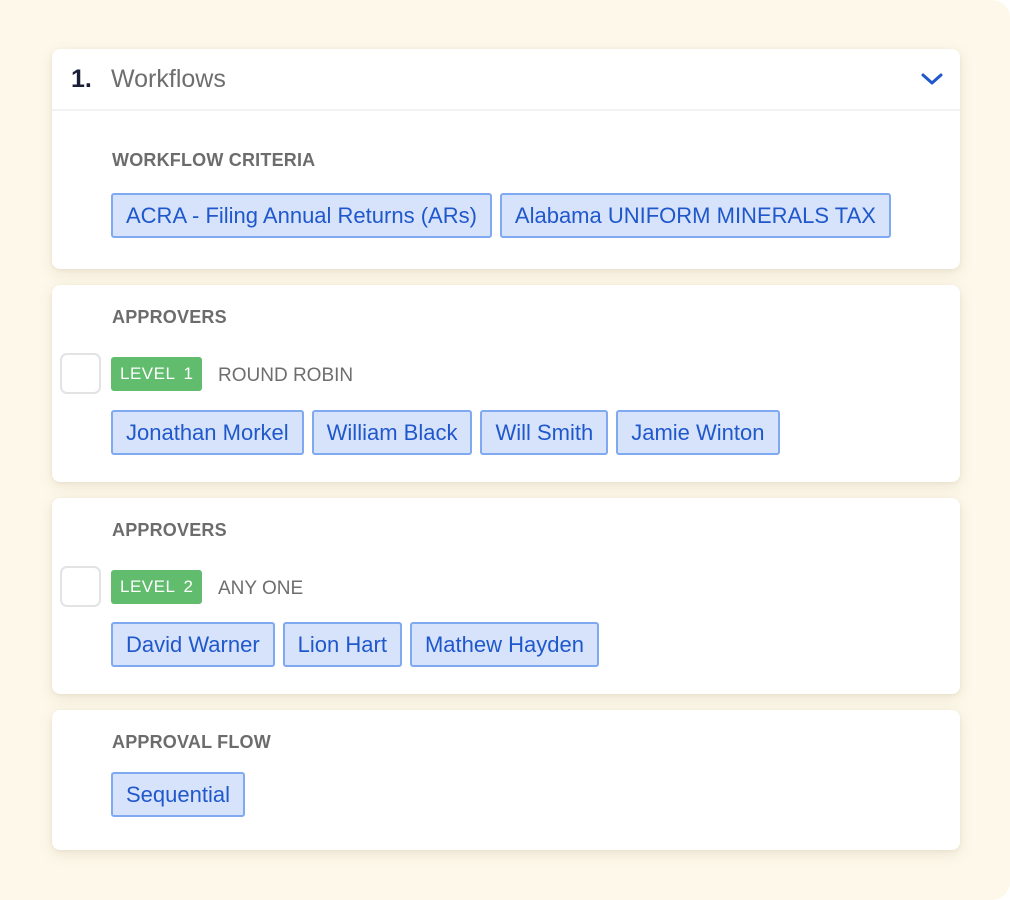 The image size is (1010, 900). Describe the element at coordinates (506, 80) in the screenshot. I see `accordion-header: 1. Workflows` at that location.